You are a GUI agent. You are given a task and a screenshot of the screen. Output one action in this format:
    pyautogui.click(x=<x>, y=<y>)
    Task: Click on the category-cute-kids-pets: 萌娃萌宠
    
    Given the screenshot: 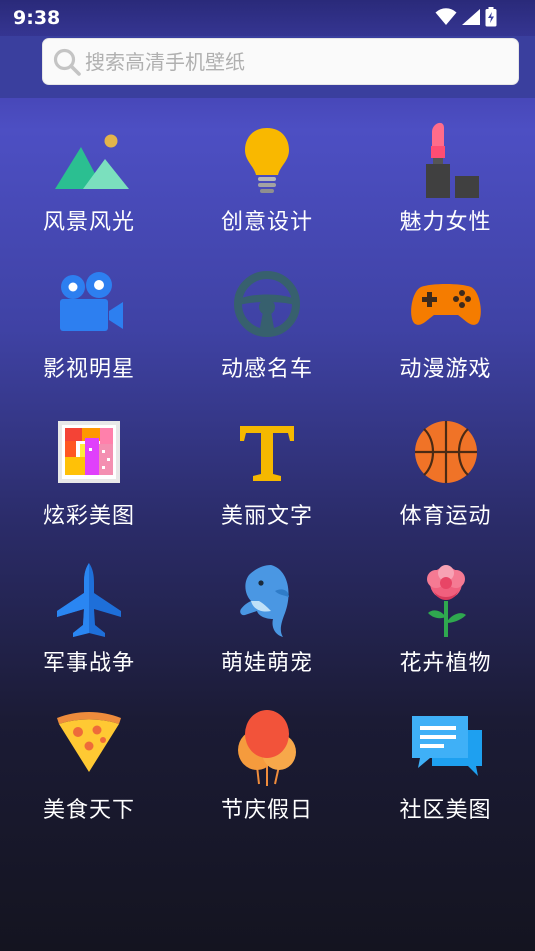 What is the action you would take?
    pyautogui.click(x=267, y=630)
    